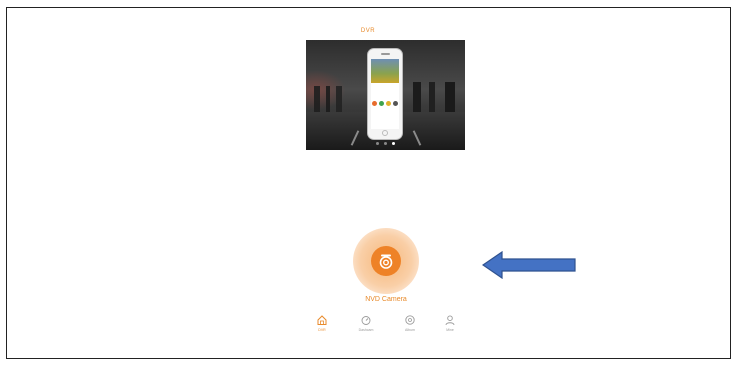 This screenshot has height=367, width=739. I want to click on camera-connect-button, so click(386, 261).